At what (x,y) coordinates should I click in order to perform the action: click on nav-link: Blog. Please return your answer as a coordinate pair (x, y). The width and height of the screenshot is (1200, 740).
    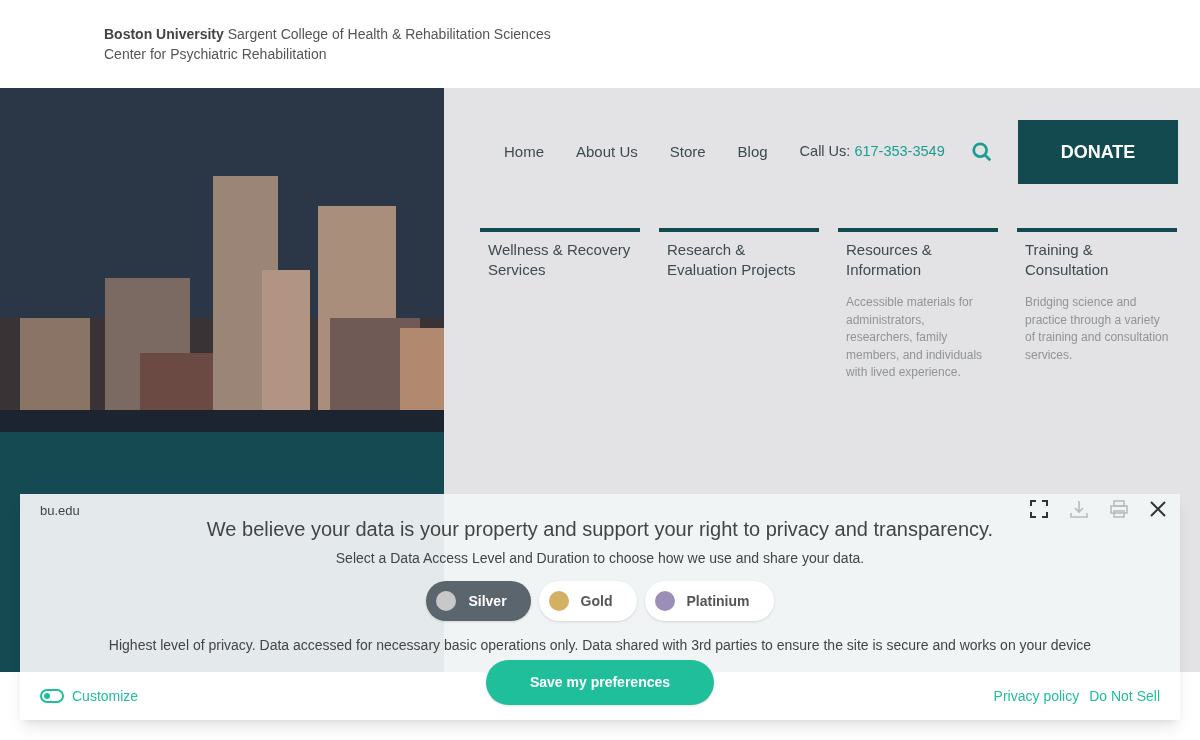
    Looking at the image, I should click on (752, 152).